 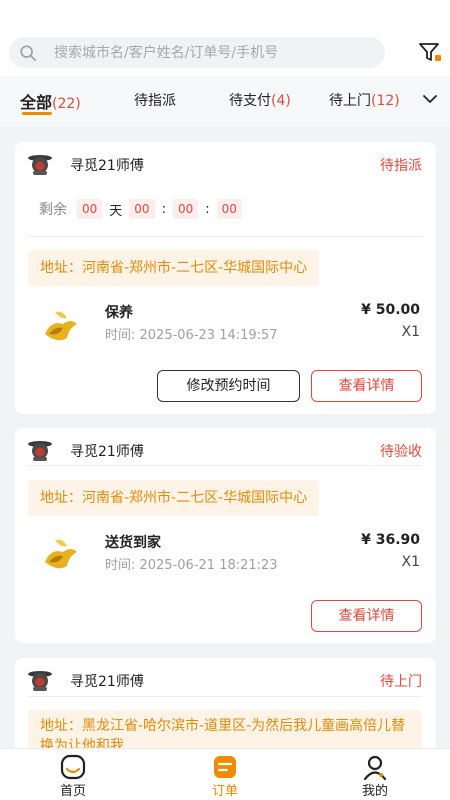 I want to click on product-time: 时间: 2025-06-21 18:21:23, so click(x=191, y=565).